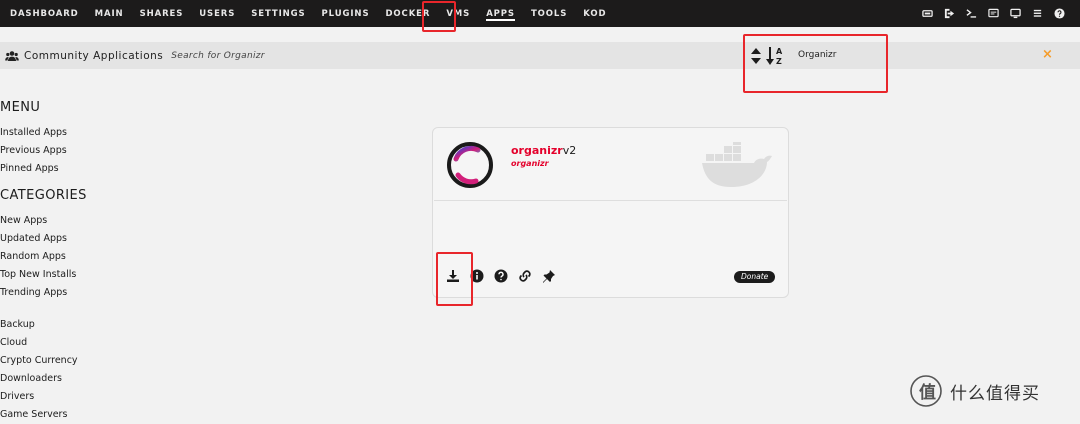 Image resolution: width=1080 pixels, height=424 pixels. What do you see at coordinates (70, 379) in the screenshot?
I see `sidebar-category-downloaders: Downloaders` at bounding box center [70, 379].